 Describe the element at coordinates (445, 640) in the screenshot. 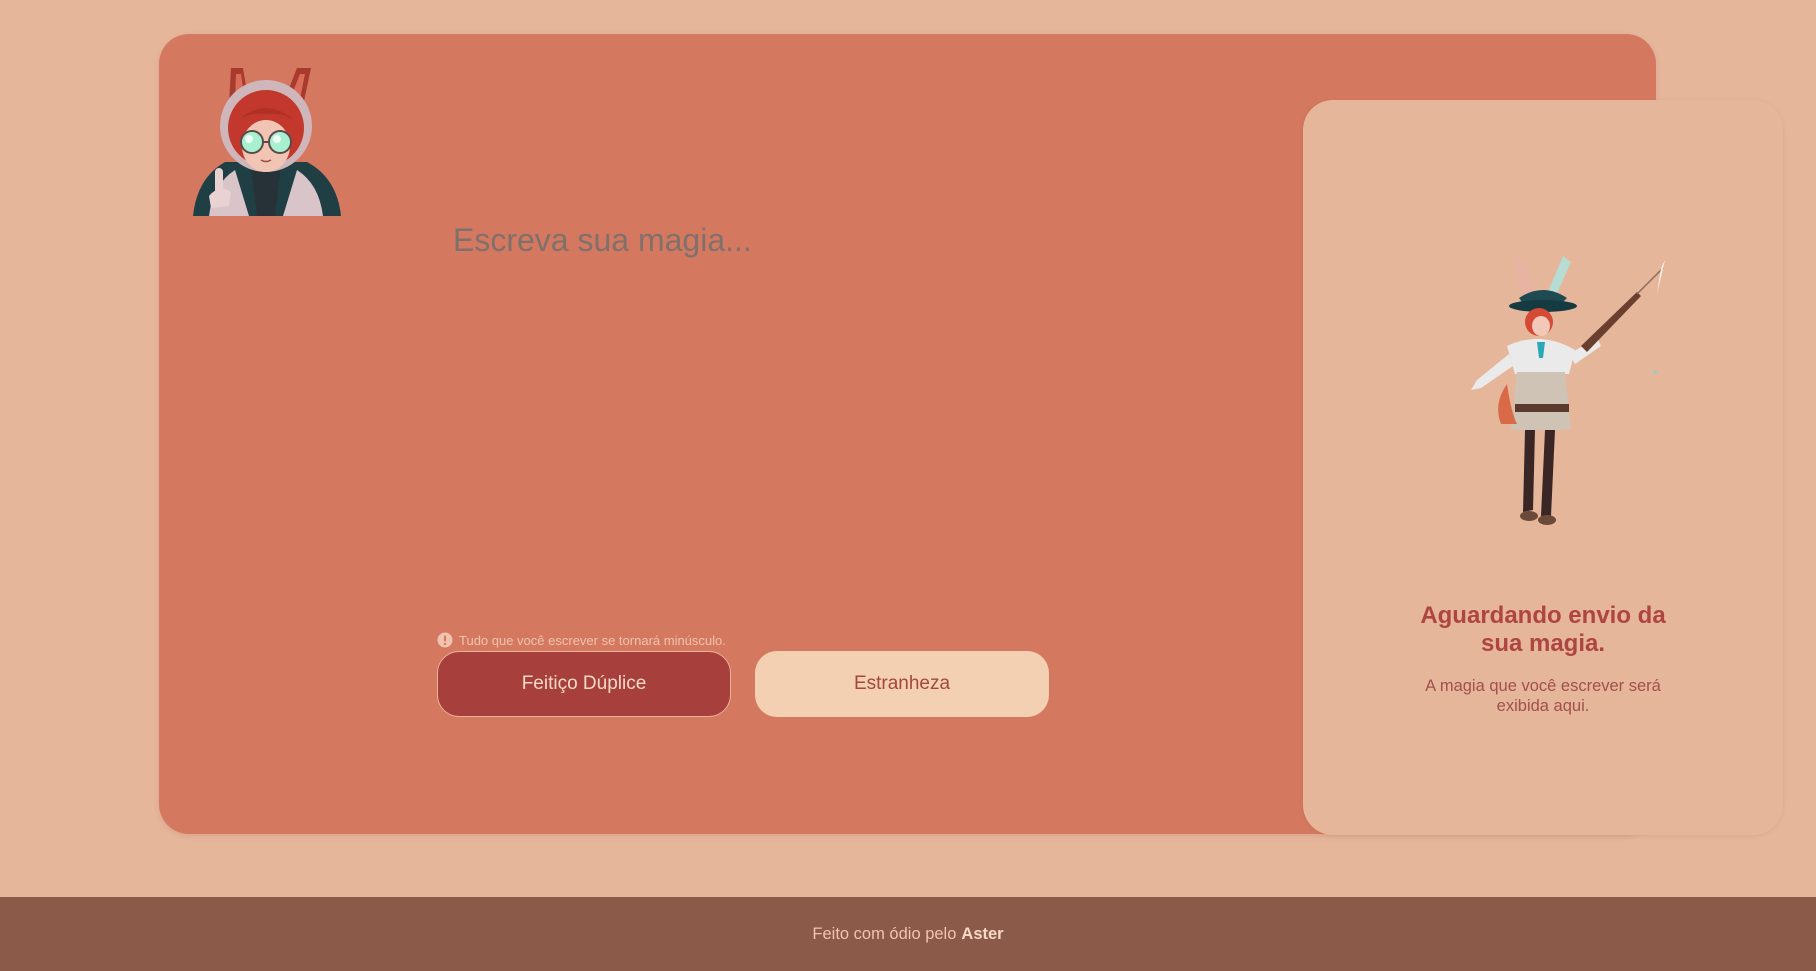

I see `info-icon` at that location.